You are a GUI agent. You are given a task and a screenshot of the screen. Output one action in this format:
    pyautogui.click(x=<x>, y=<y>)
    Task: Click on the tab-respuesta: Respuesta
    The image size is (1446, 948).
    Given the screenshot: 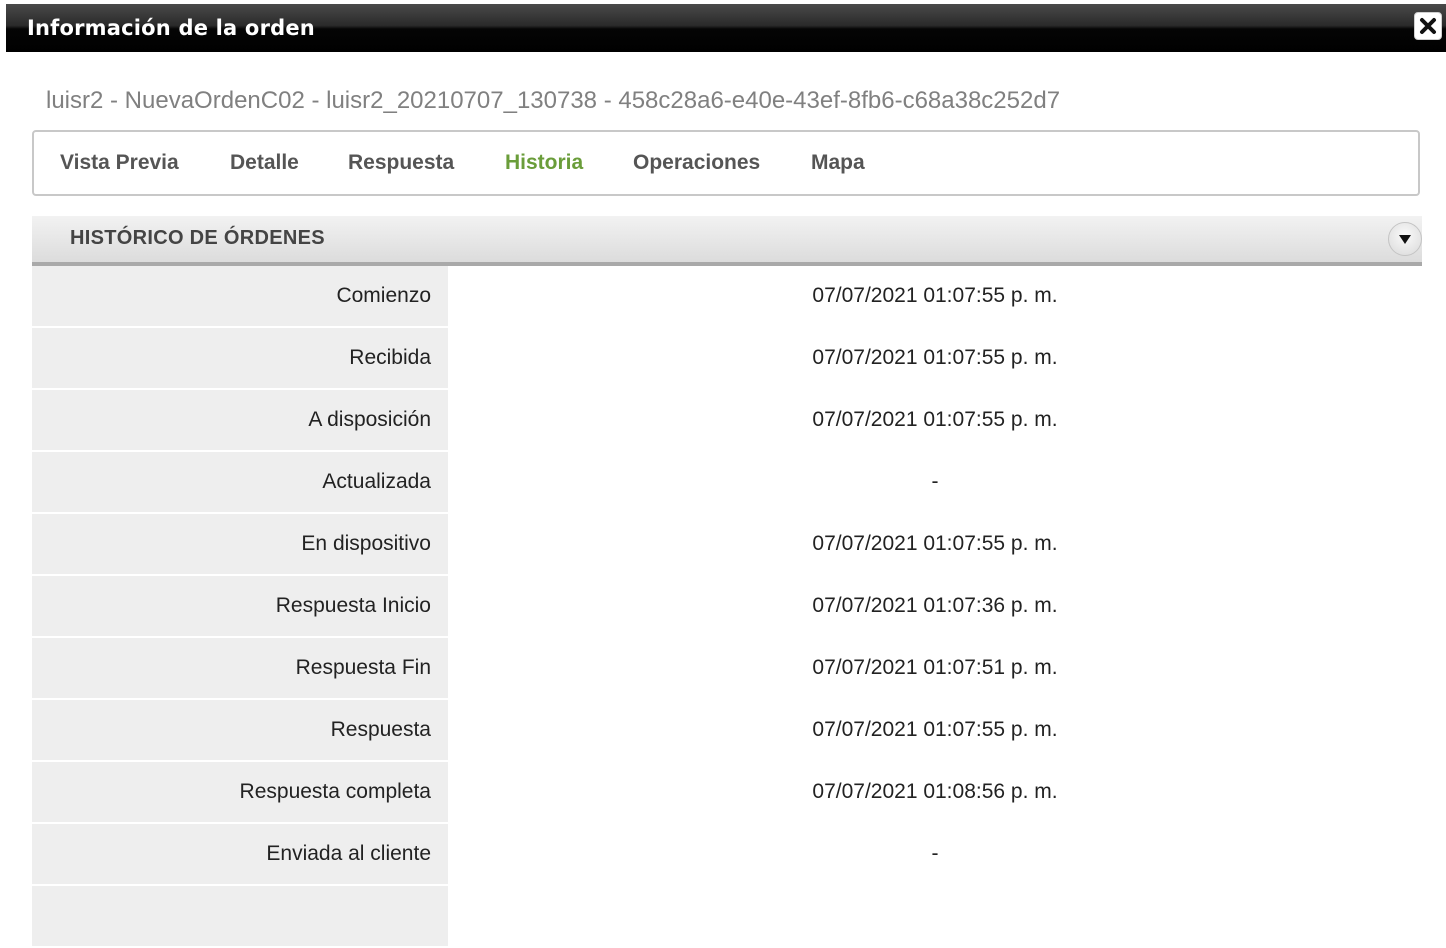 What is the action you would take?
    pyautogui.click(x=401, y=163)
    